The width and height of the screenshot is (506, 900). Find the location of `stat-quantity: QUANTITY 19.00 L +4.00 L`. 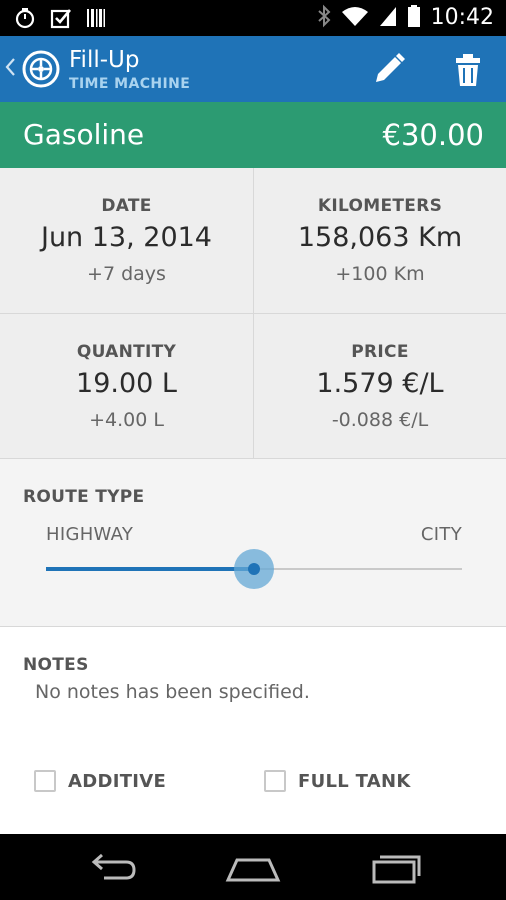

stat-quantity: QUANTITY 19.00 L +4.00 L is located at coordinates (126, 385).